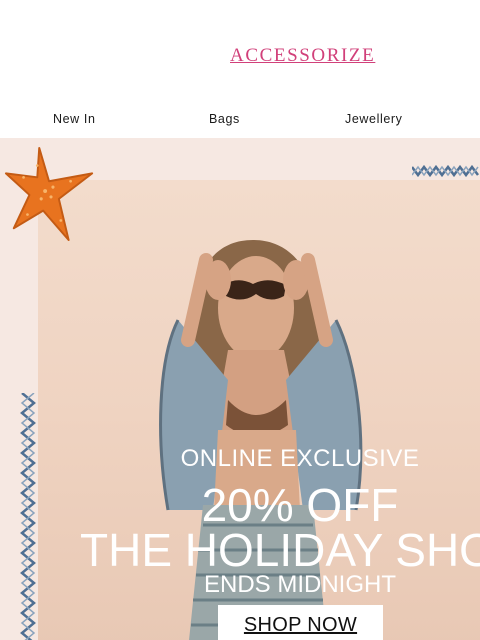  I want to click on shop-now-button: SHOP NOW, so click(300, 622).